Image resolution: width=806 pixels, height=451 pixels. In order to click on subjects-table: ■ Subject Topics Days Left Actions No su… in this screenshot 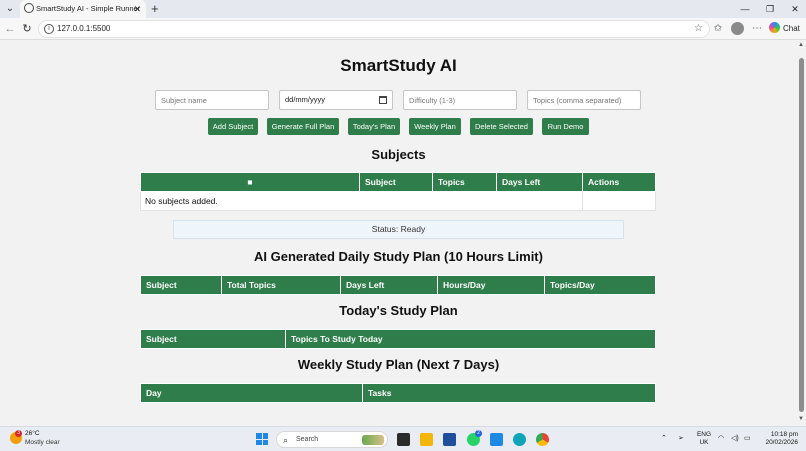, I will do `click(398, 191)`.